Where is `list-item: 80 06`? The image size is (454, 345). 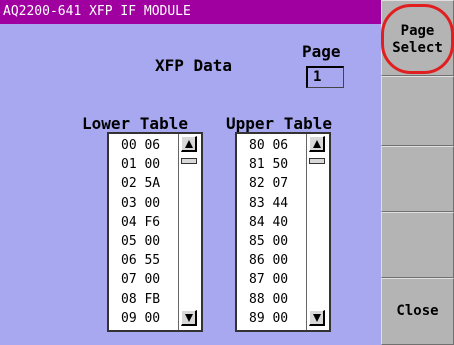
list-item: 80 06 is located at coordinates (272, 145).